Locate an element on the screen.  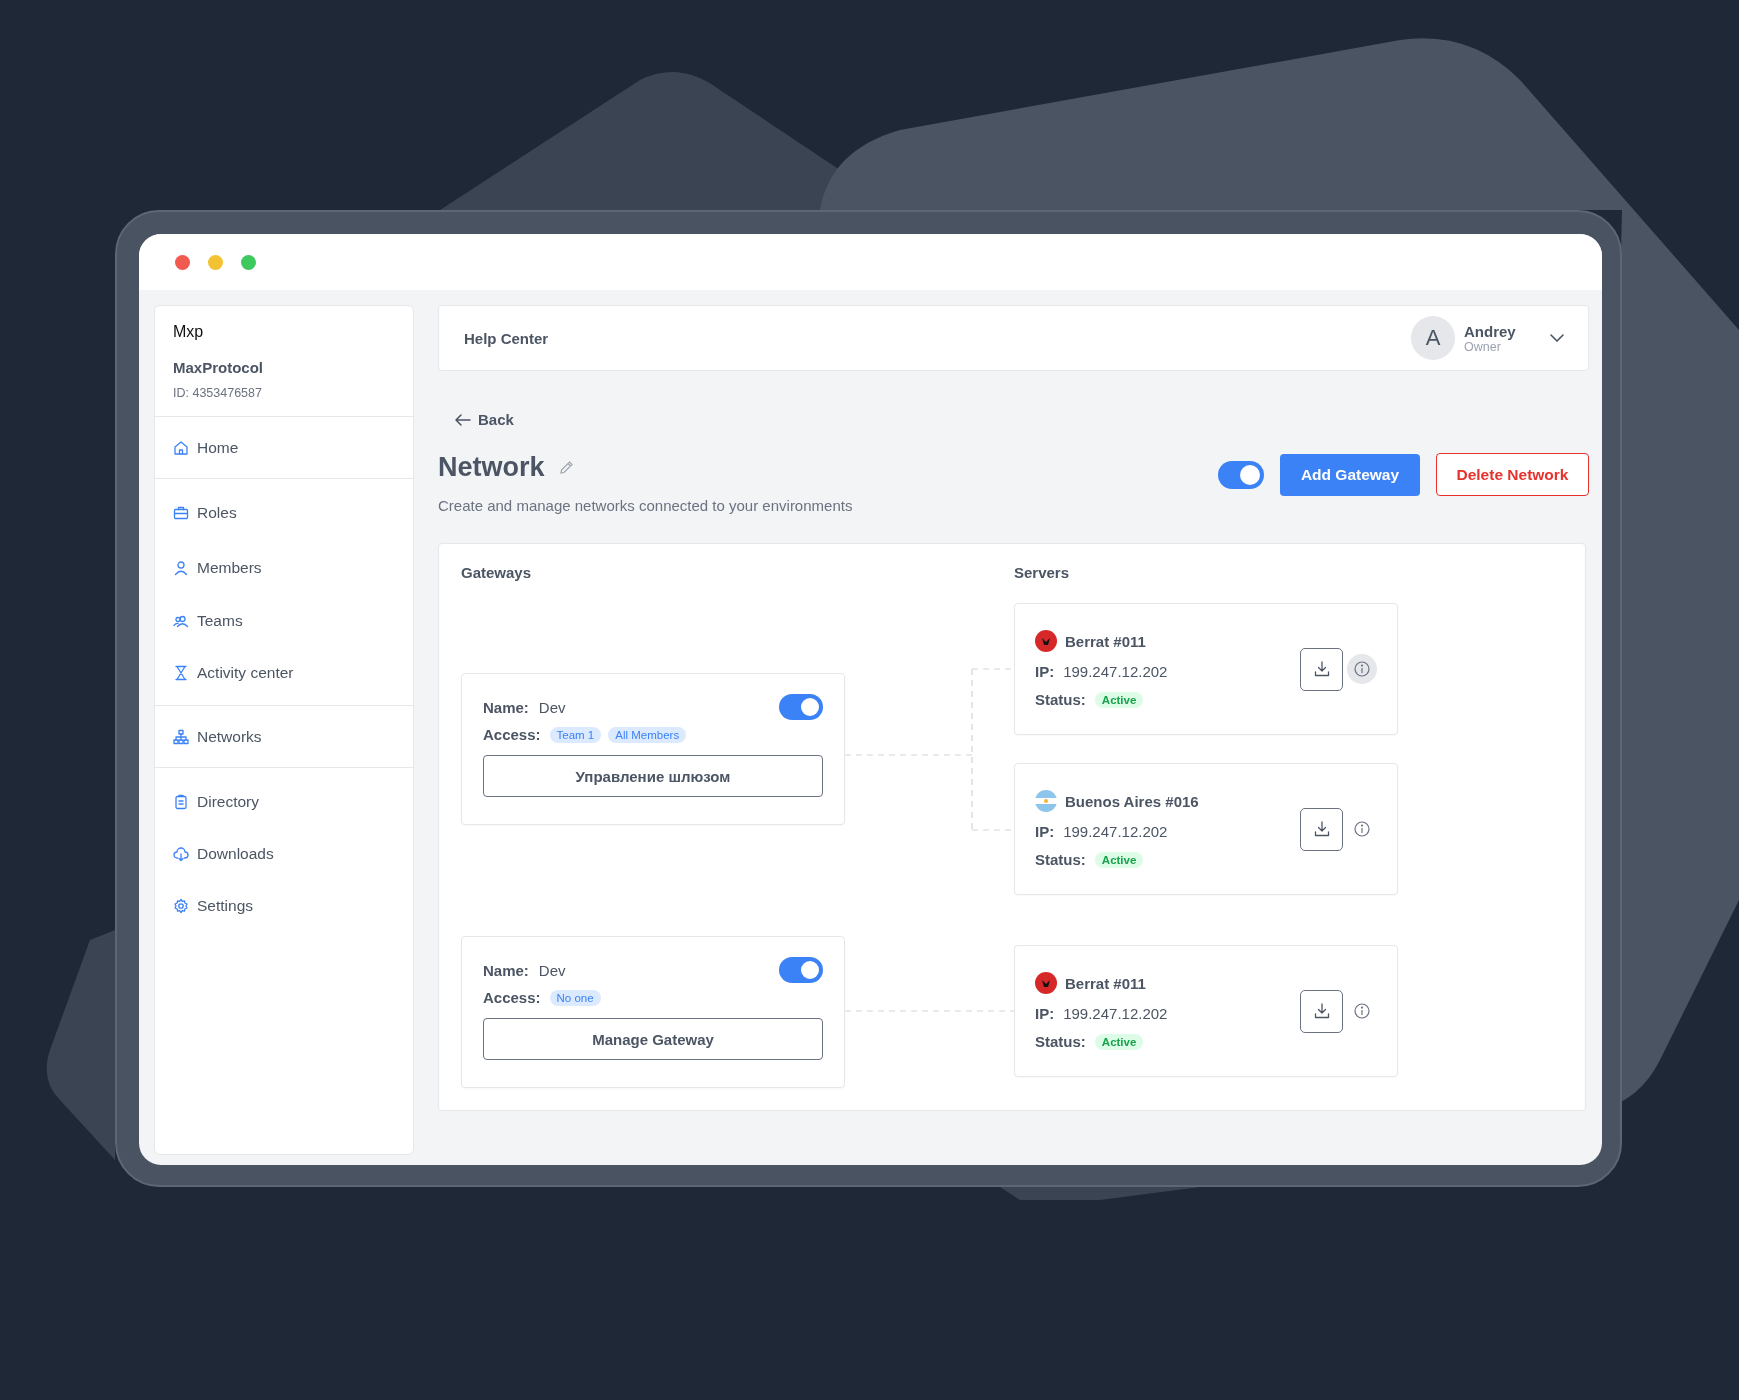
home-icon is located at coordinates (181, 447).